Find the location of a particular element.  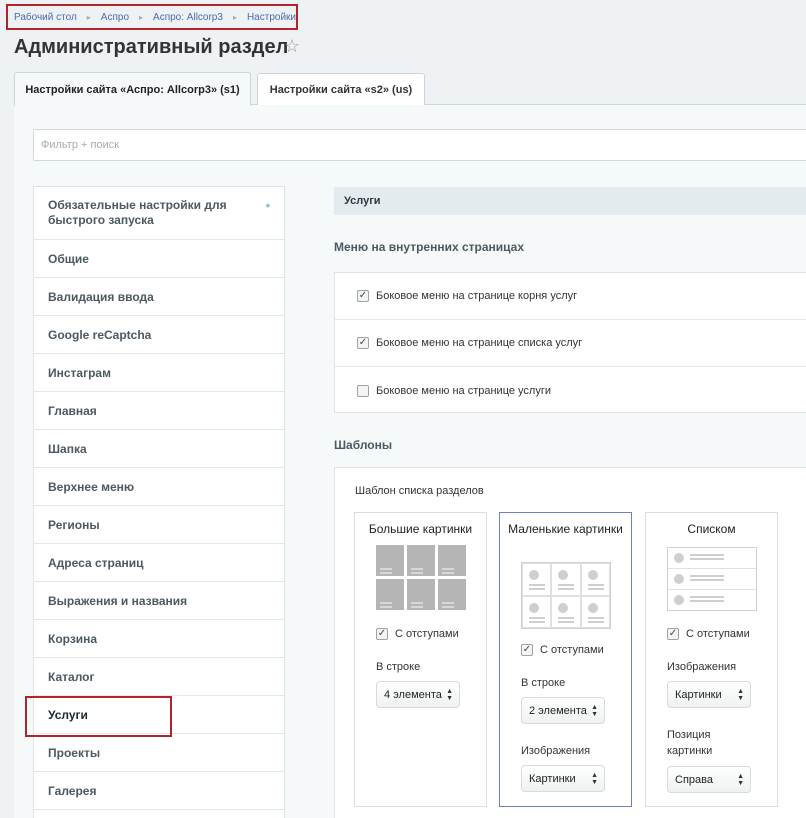

breadcrumb-item-aspro: Аспро is located at coordinates (115, 17).